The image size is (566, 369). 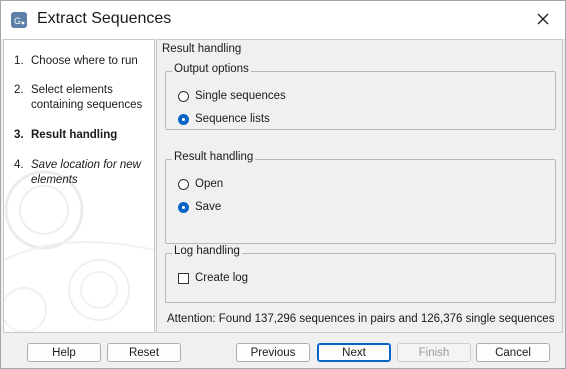 What do you see at coordinates (513, 352) in the screenshot?
I see `cancel-button: Cancel` at bounding box center [513, 352].